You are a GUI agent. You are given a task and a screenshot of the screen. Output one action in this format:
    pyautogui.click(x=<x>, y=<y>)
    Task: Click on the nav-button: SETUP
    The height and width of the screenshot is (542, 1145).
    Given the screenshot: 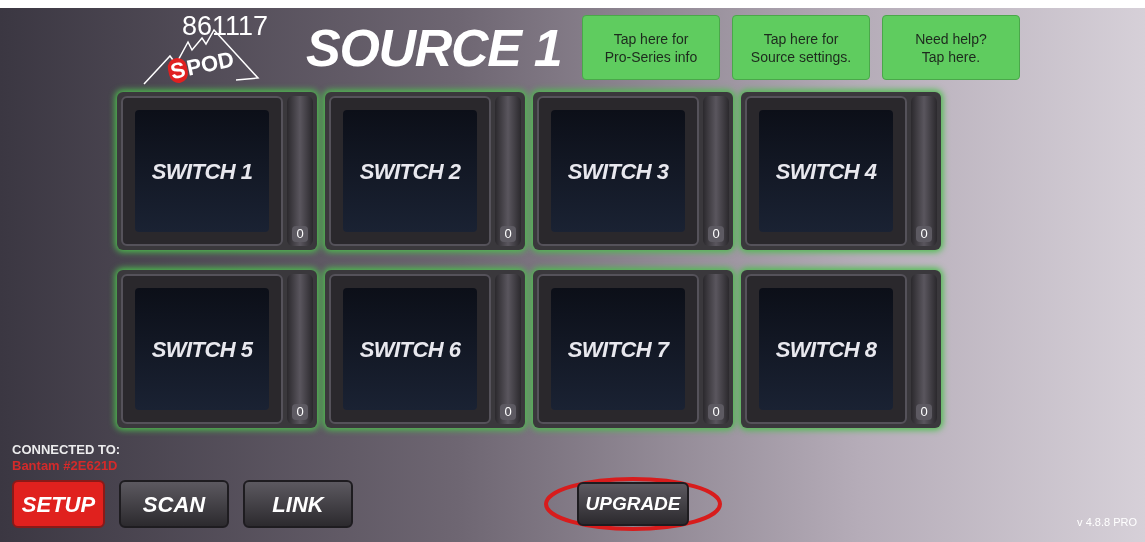 What is the action you would take?
    pyautogui.click(x=58, y=504)
    